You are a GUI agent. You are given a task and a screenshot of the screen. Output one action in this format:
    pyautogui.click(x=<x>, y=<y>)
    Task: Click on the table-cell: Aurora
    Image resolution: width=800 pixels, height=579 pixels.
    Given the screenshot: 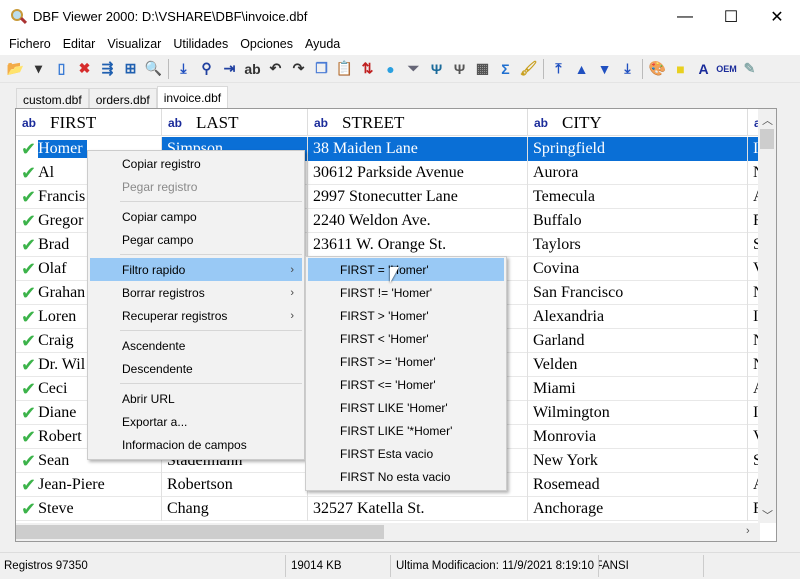 What is the action you would take?
    pyautogui.click(x=638, y=173)
    